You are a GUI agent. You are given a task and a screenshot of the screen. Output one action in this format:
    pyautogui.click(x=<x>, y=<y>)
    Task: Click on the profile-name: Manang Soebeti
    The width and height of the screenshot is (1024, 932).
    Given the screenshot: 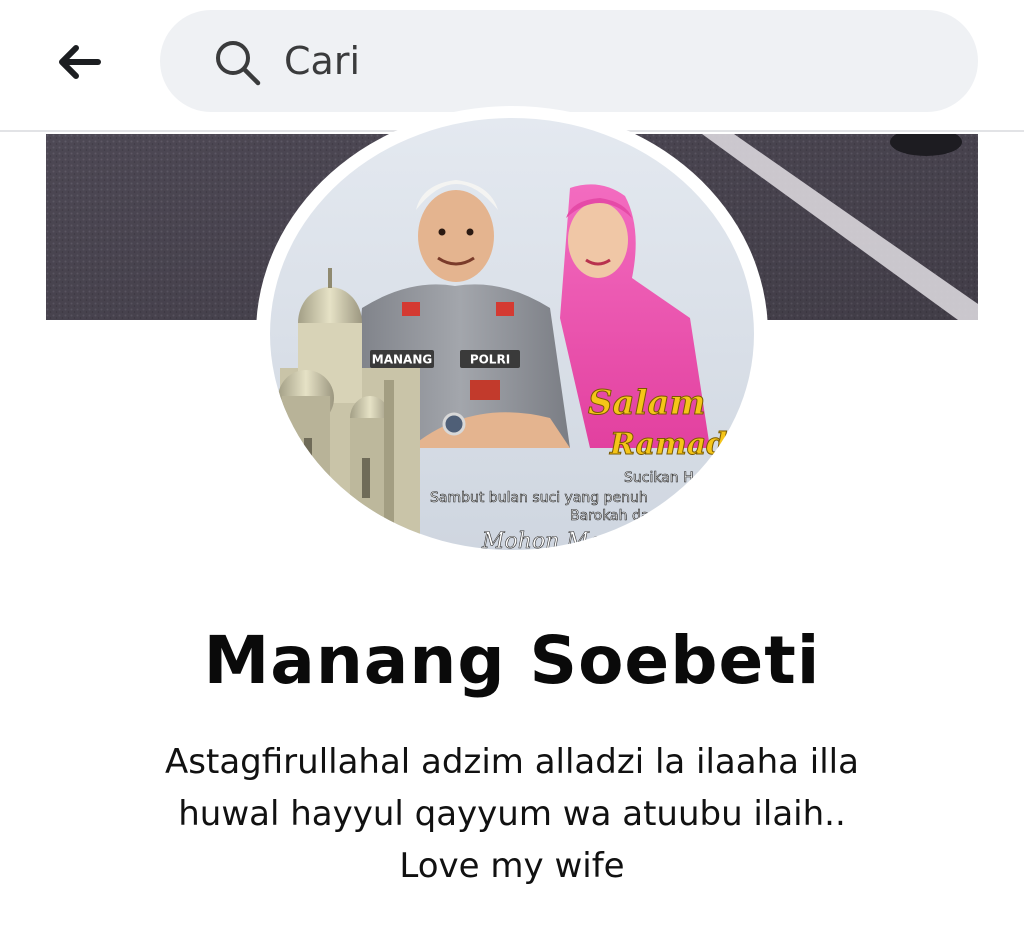 What is the action you would take?
    pyautogui.click(x=512, y=660)
    